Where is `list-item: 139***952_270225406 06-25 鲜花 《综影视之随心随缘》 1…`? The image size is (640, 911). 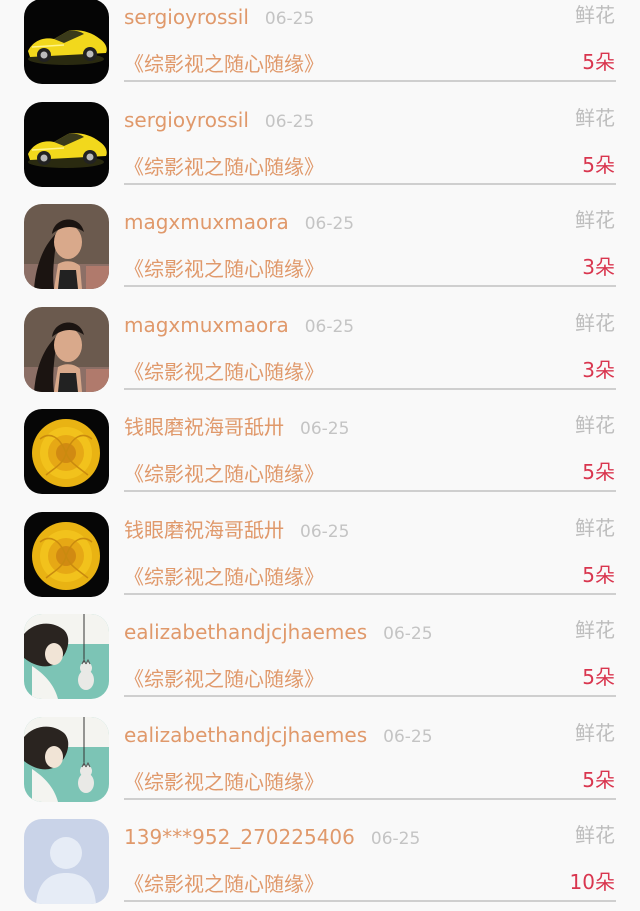
list-item: 139***952_270225406 06-25 鲜花 《综影视之随心随缘》 1… is located at coordinates (320, 859).